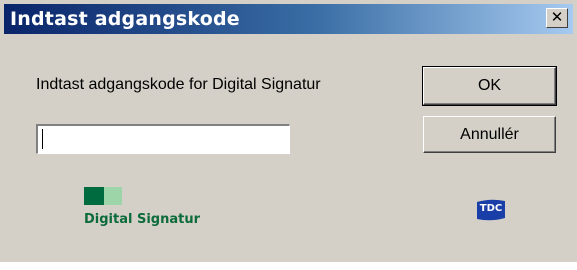 This screenshot has height=270, width=577. Describe the element at coordinates (288, 19) in the screenshot. I see `title-bar: Indtast adgangskode ✕` at that location.